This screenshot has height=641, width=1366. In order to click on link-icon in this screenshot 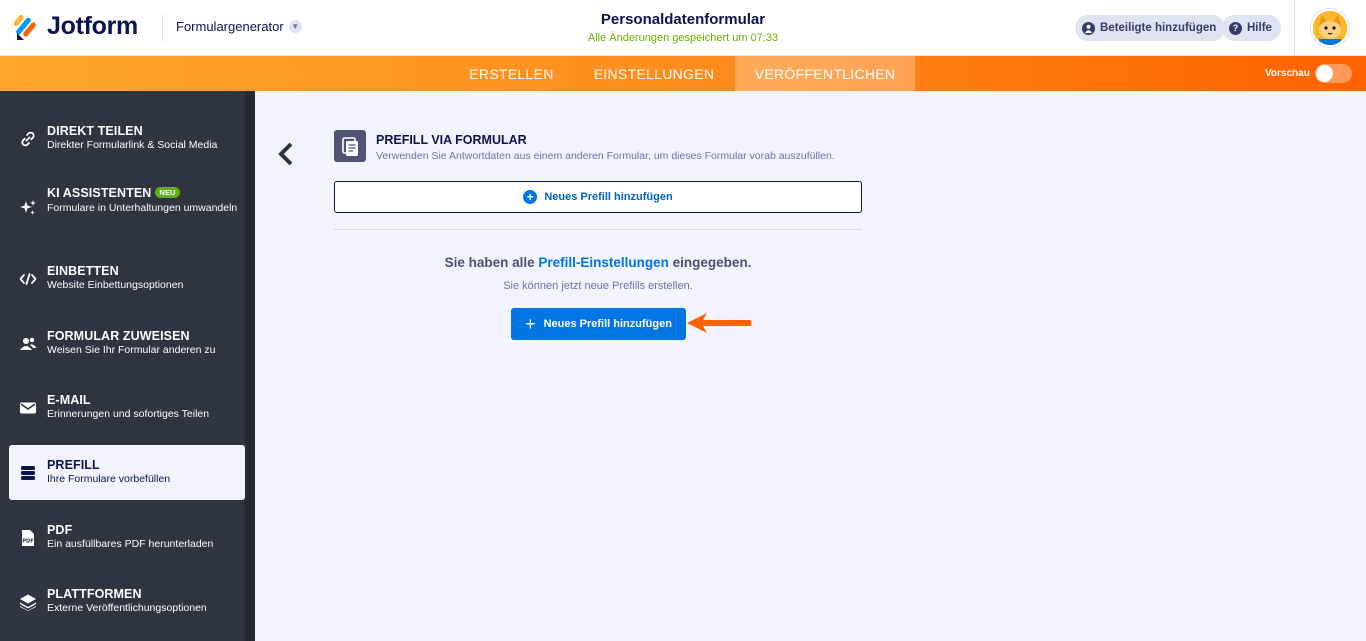, I will do `click(28, 139)`.